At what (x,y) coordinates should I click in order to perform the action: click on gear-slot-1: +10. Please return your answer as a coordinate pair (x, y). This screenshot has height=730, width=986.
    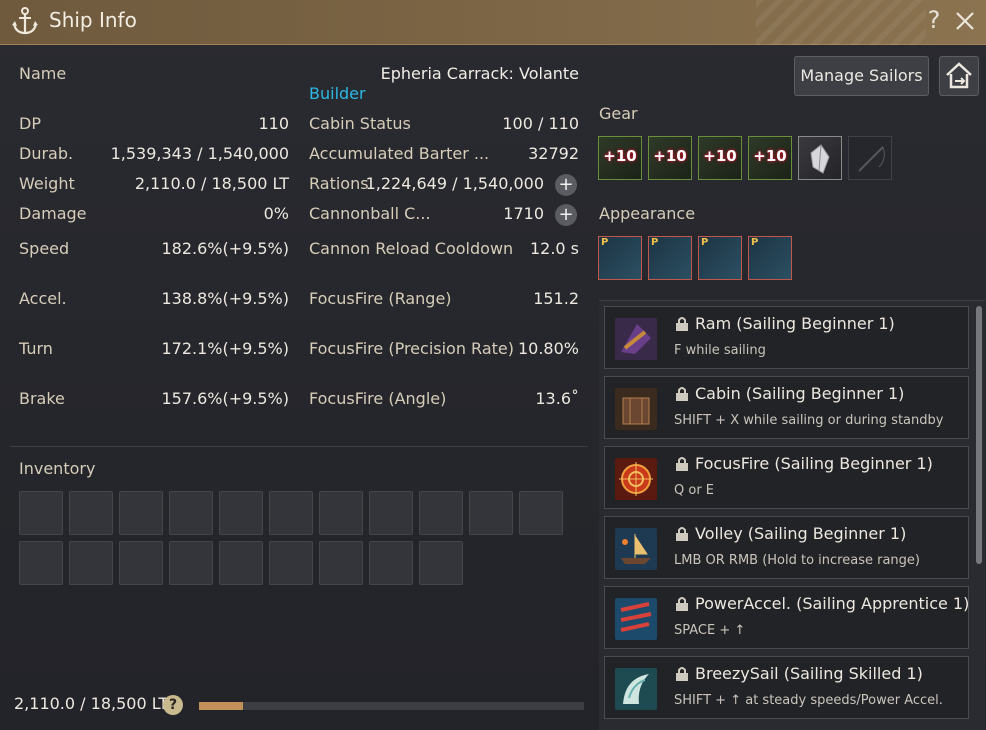
    Looking at the image, I should click on (620, 158).